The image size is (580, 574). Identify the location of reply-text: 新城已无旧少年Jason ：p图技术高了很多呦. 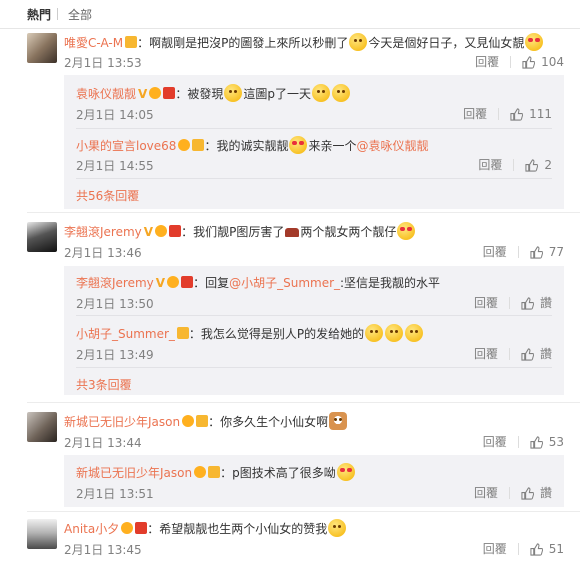
(216, 472).